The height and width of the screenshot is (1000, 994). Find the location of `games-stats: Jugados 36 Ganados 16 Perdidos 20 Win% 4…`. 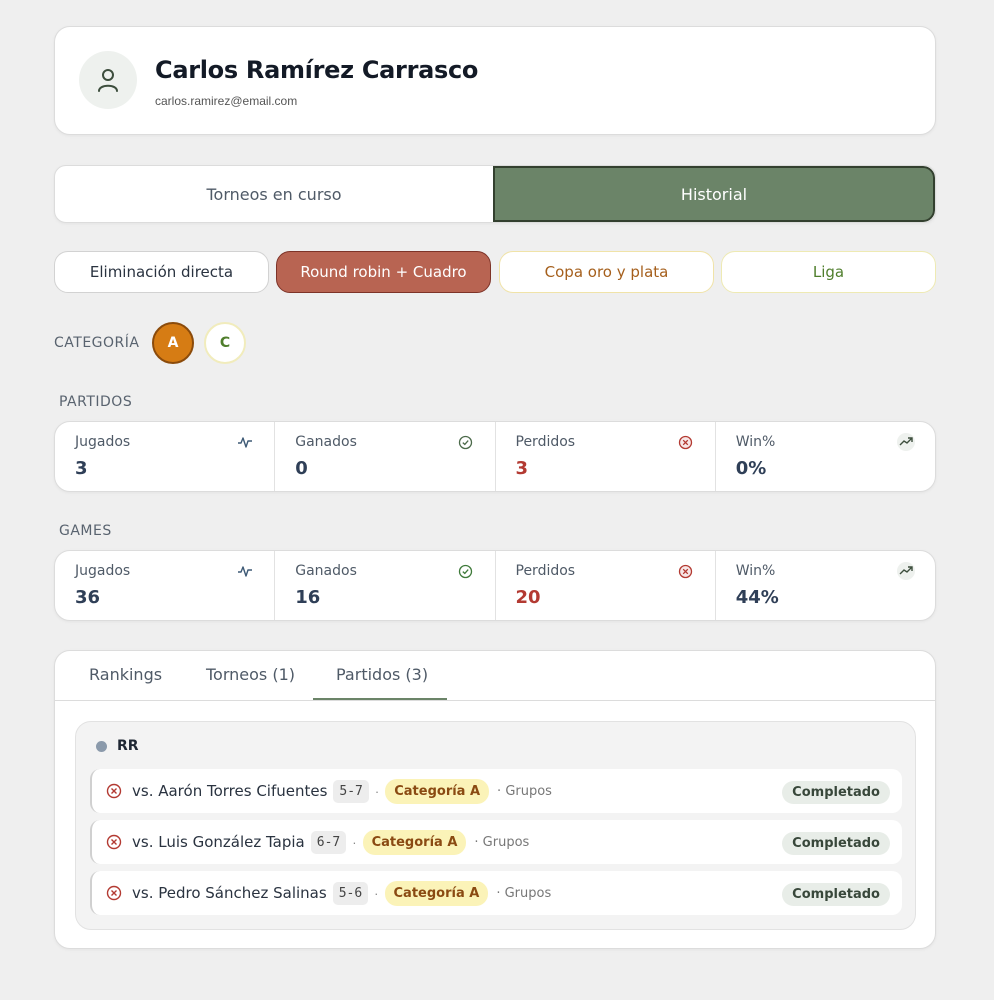

games-stats: Jugados 36 Ganados 16 Perdidos 20 Win% 4… is located at coordinates (495, 585).